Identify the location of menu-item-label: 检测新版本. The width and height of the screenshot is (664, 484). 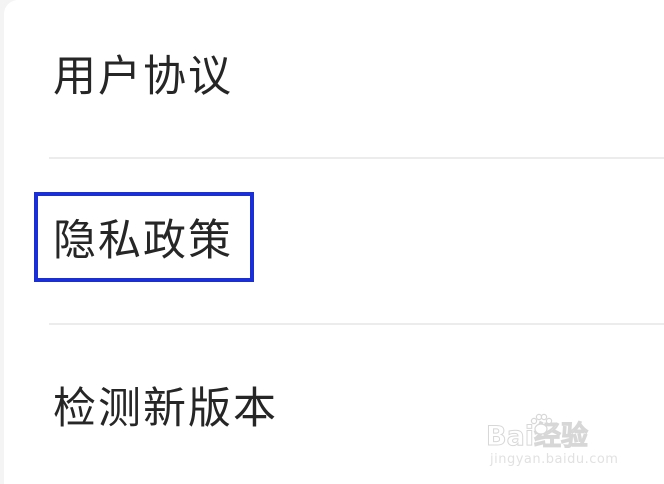
(165, 409).